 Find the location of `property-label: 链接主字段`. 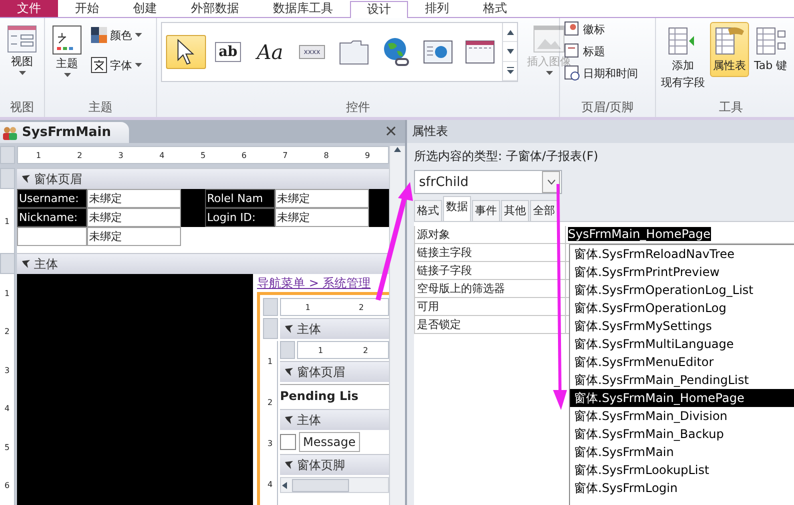

property-label: 链接主字段 is located at coordinates (490, 253).